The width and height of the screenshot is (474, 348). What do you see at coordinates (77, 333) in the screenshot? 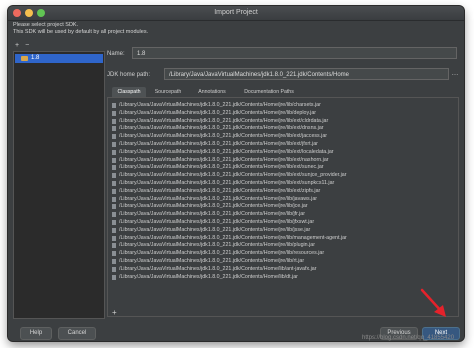
I see `cancel-button: Cancel` at bounding box center [77, 333].